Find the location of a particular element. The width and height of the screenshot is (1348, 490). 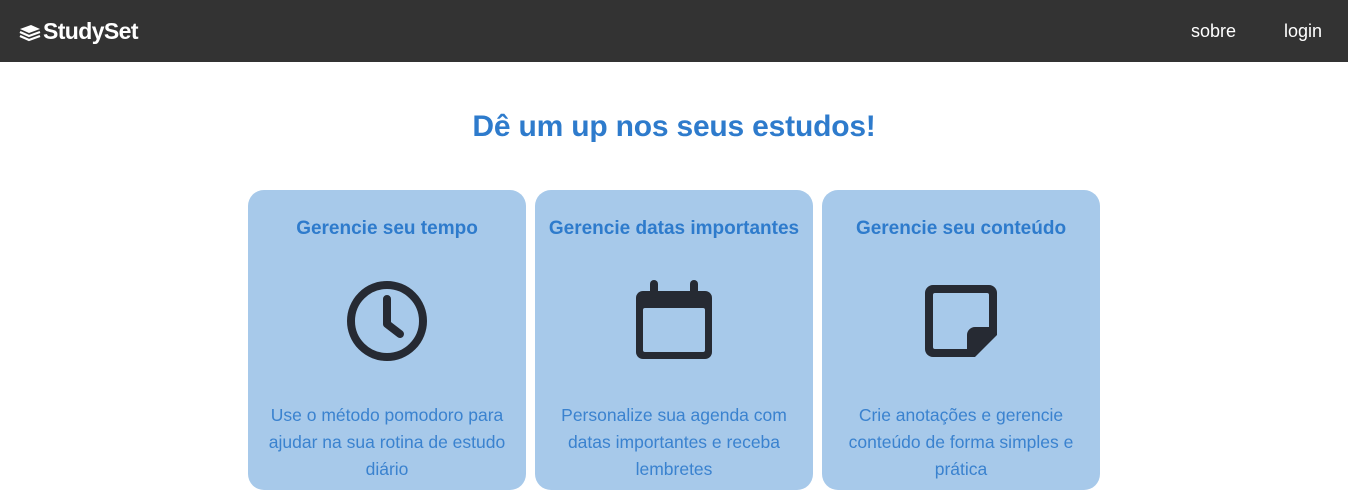

top-nav: sobre login is located at coordinates (1232, 31).